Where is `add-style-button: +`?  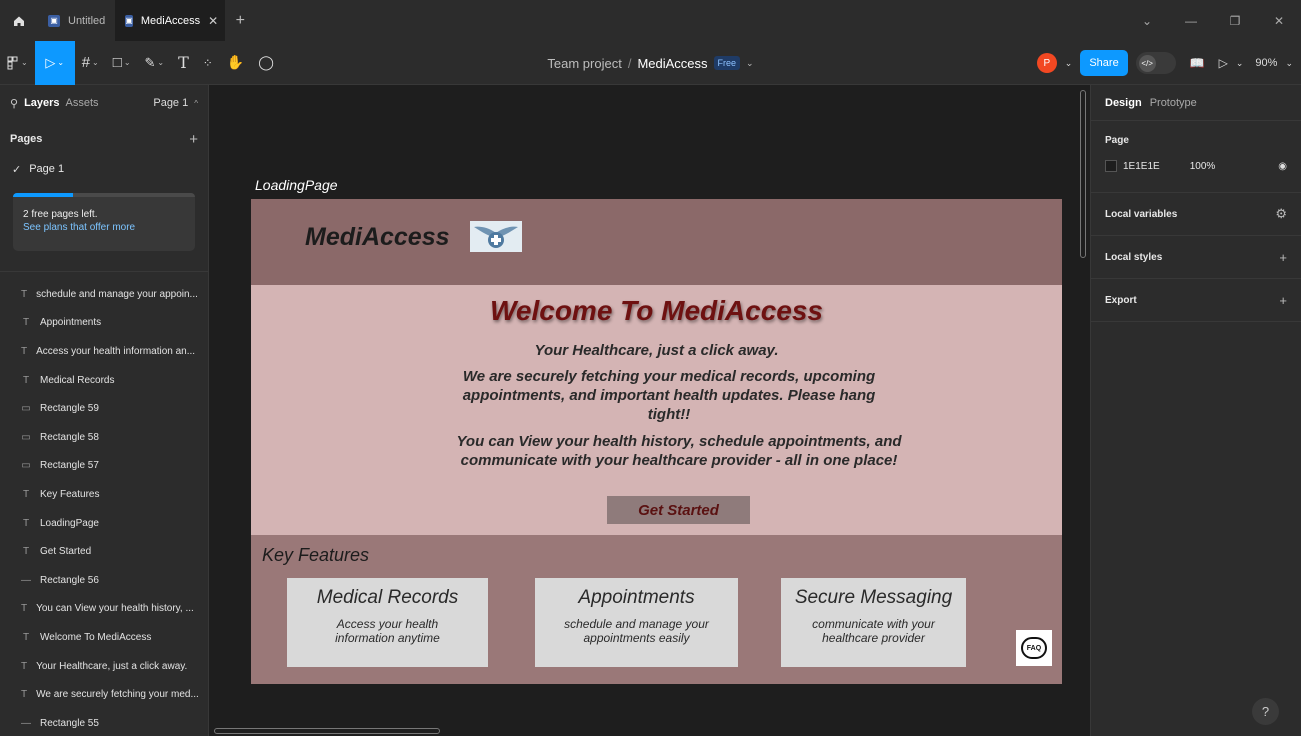
add-style-button: + is located at coordinates (1283, 257).